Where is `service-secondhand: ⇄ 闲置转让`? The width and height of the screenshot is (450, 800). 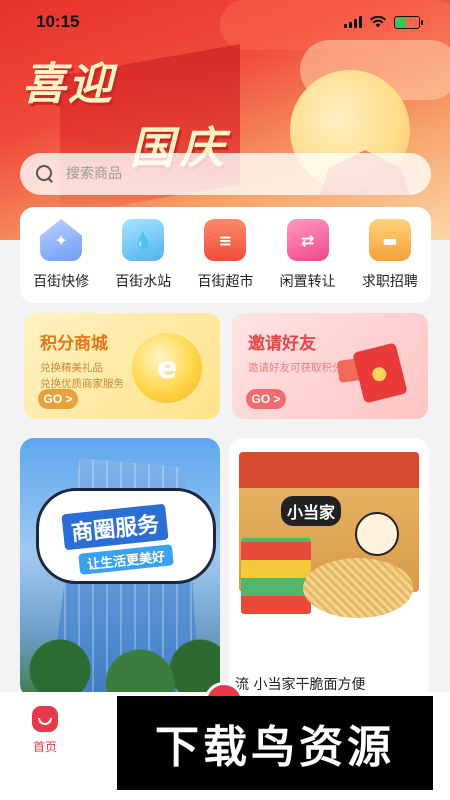
service-secondhand: ⇄ 闲置转让 is located at coordinates (308, 255).